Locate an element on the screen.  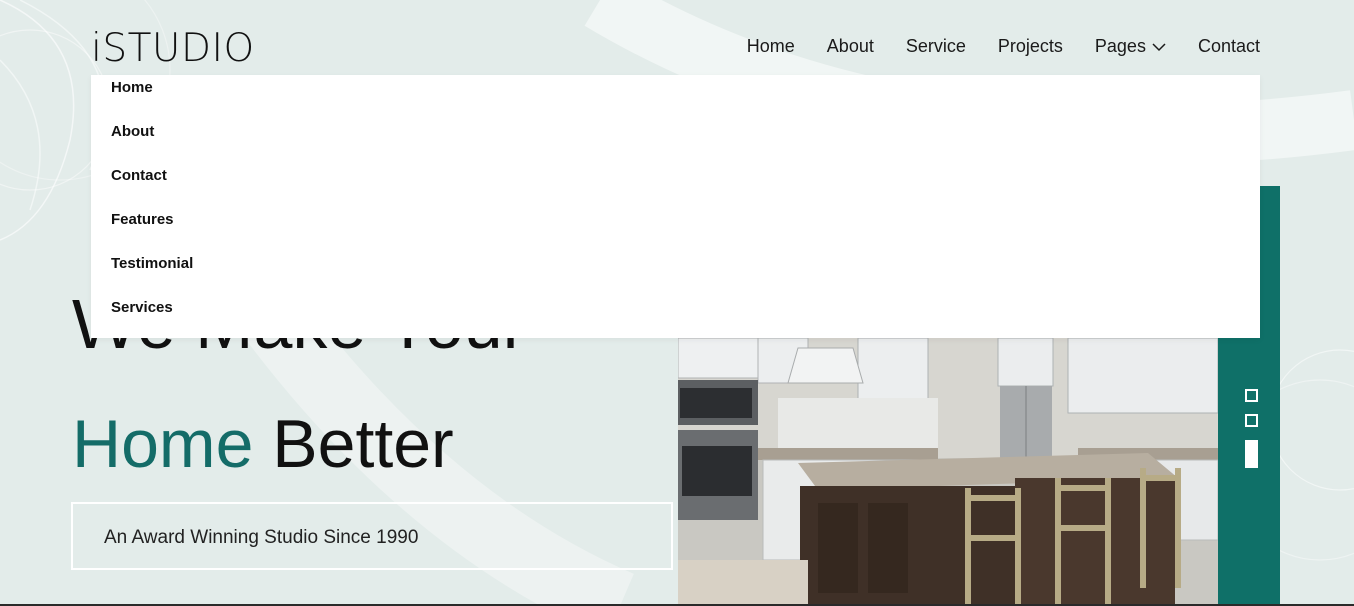
nav-home-label: Home is located at coordinates (770, 46).